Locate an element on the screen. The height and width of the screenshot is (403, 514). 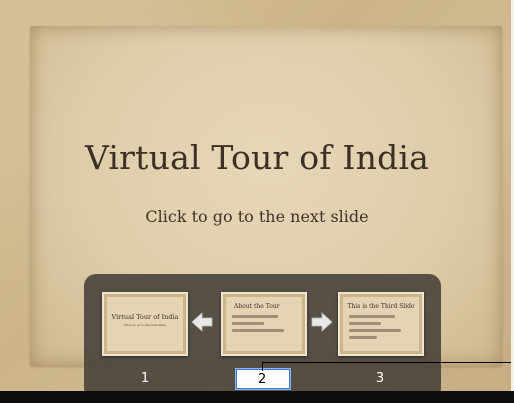
thumbnail-content: About the Tour is located at coordinates (264, 324).